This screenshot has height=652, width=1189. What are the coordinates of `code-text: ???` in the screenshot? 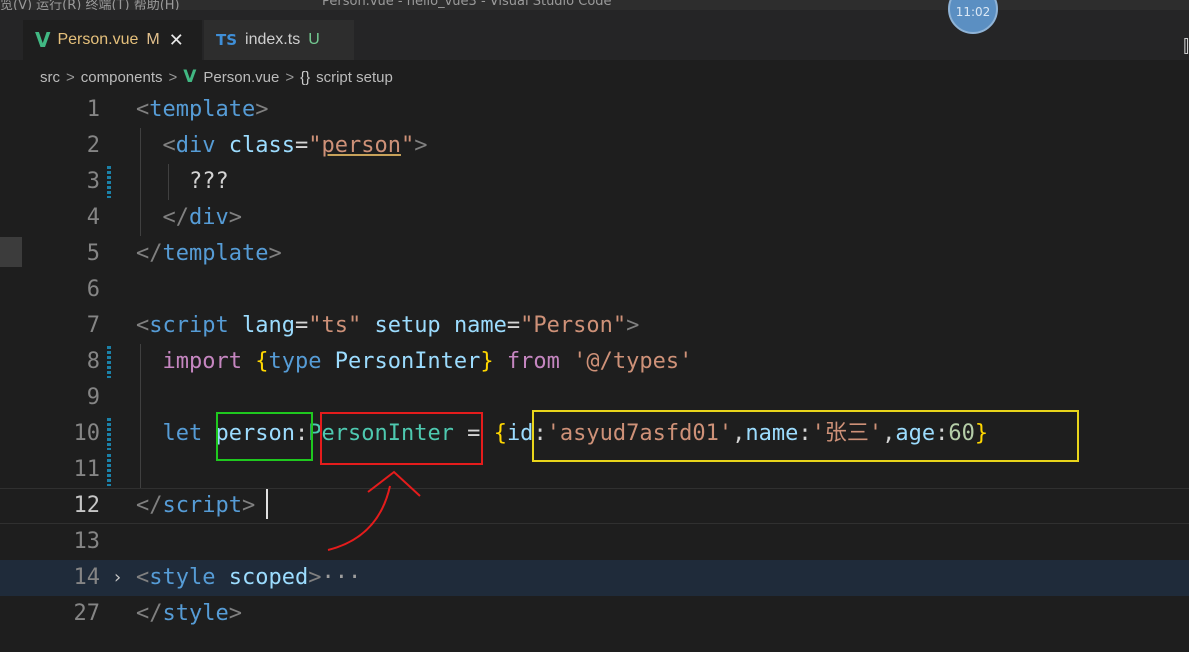 It's located at (182, 182).